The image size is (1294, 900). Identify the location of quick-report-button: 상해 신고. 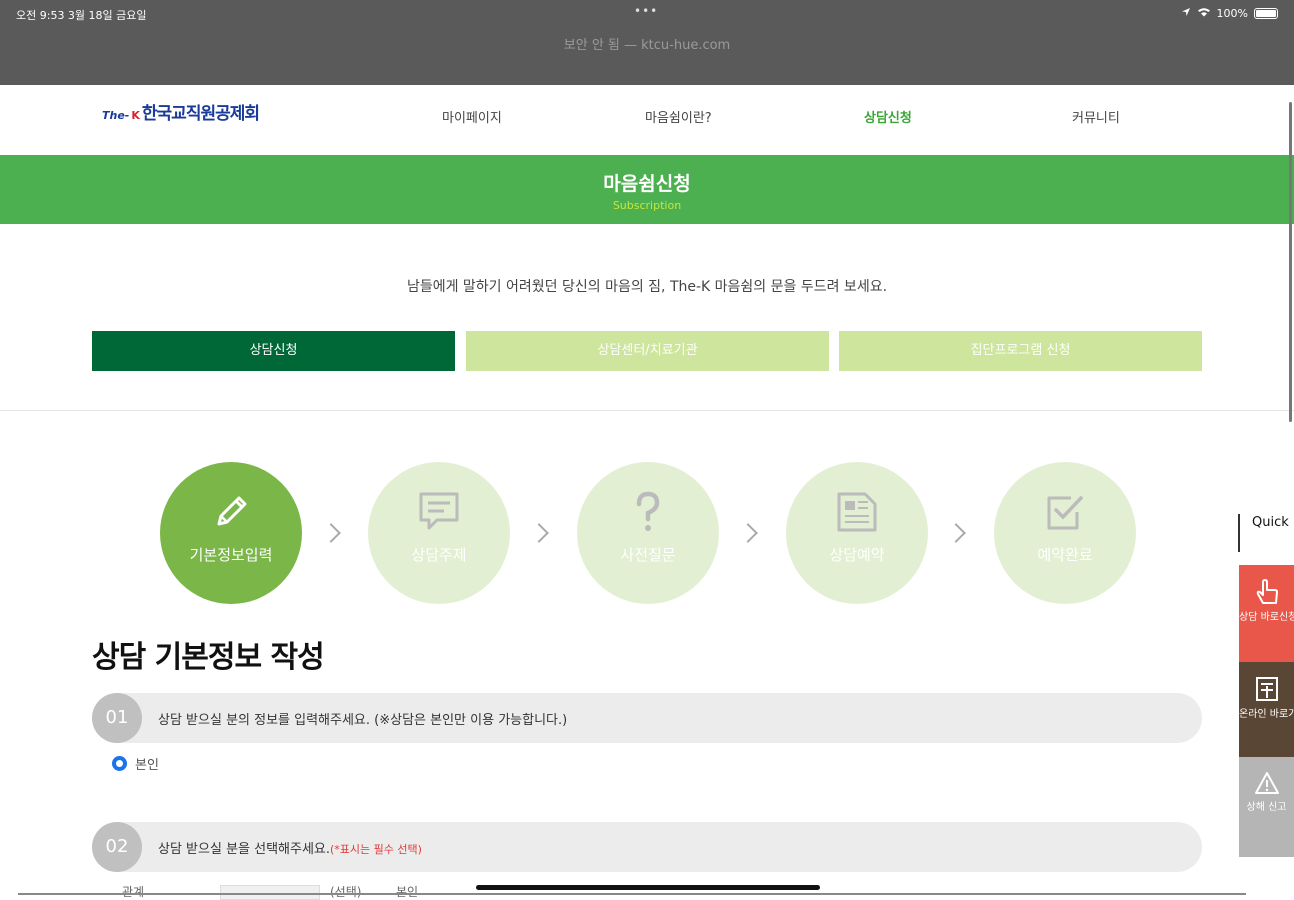
(1266, 807).